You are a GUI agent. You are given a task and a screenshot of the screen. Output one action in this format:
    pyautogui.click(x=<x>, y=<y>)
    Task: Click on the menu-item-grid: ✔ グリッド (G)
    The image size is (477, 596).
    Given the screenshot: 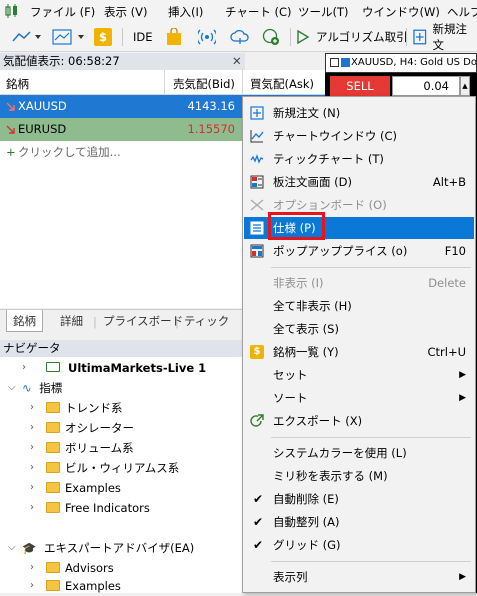 What is the action you would take?
    pyautogui.click(x=359, y=545)
    